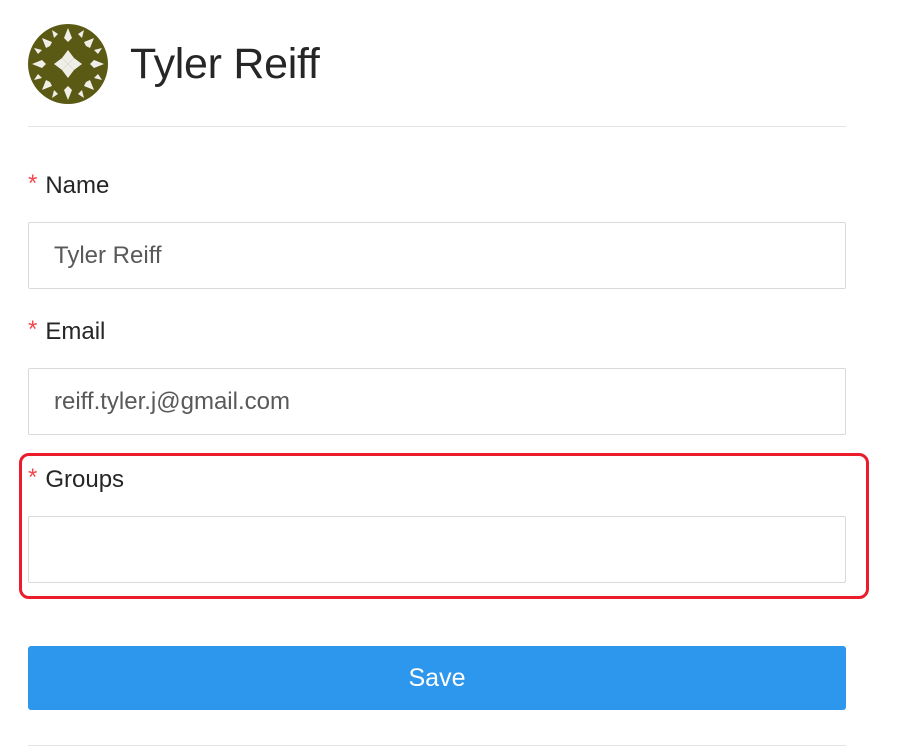  I want to click on profile-header: Tyler Reiff, so click(437, 64).